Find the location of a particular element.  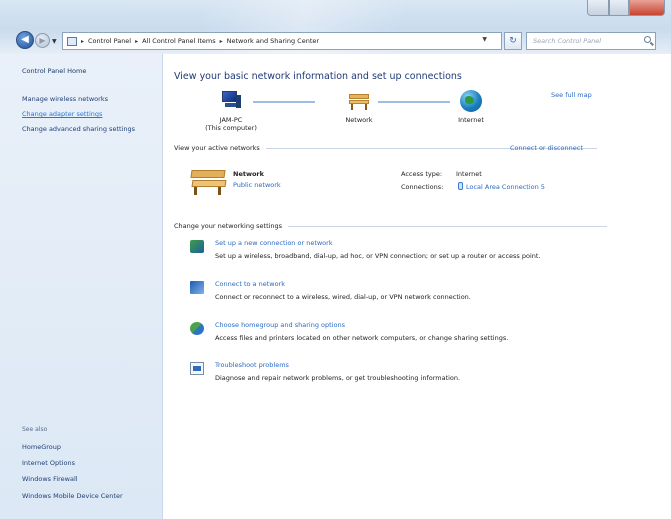

map-node-internet: Internet is located at coordinates (471, 107).